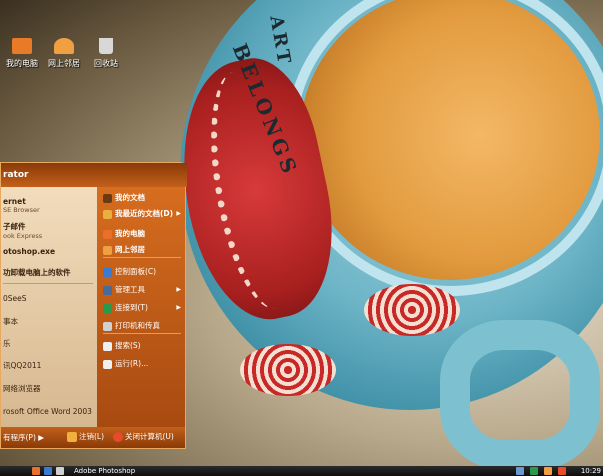 Image resolution: width=603 pixels, height=476 pixels. What do you see at coordinates (14, 226) in the screenshot?
I see `pinned-item-title: 子邮件` at bounding box center [14, 226].